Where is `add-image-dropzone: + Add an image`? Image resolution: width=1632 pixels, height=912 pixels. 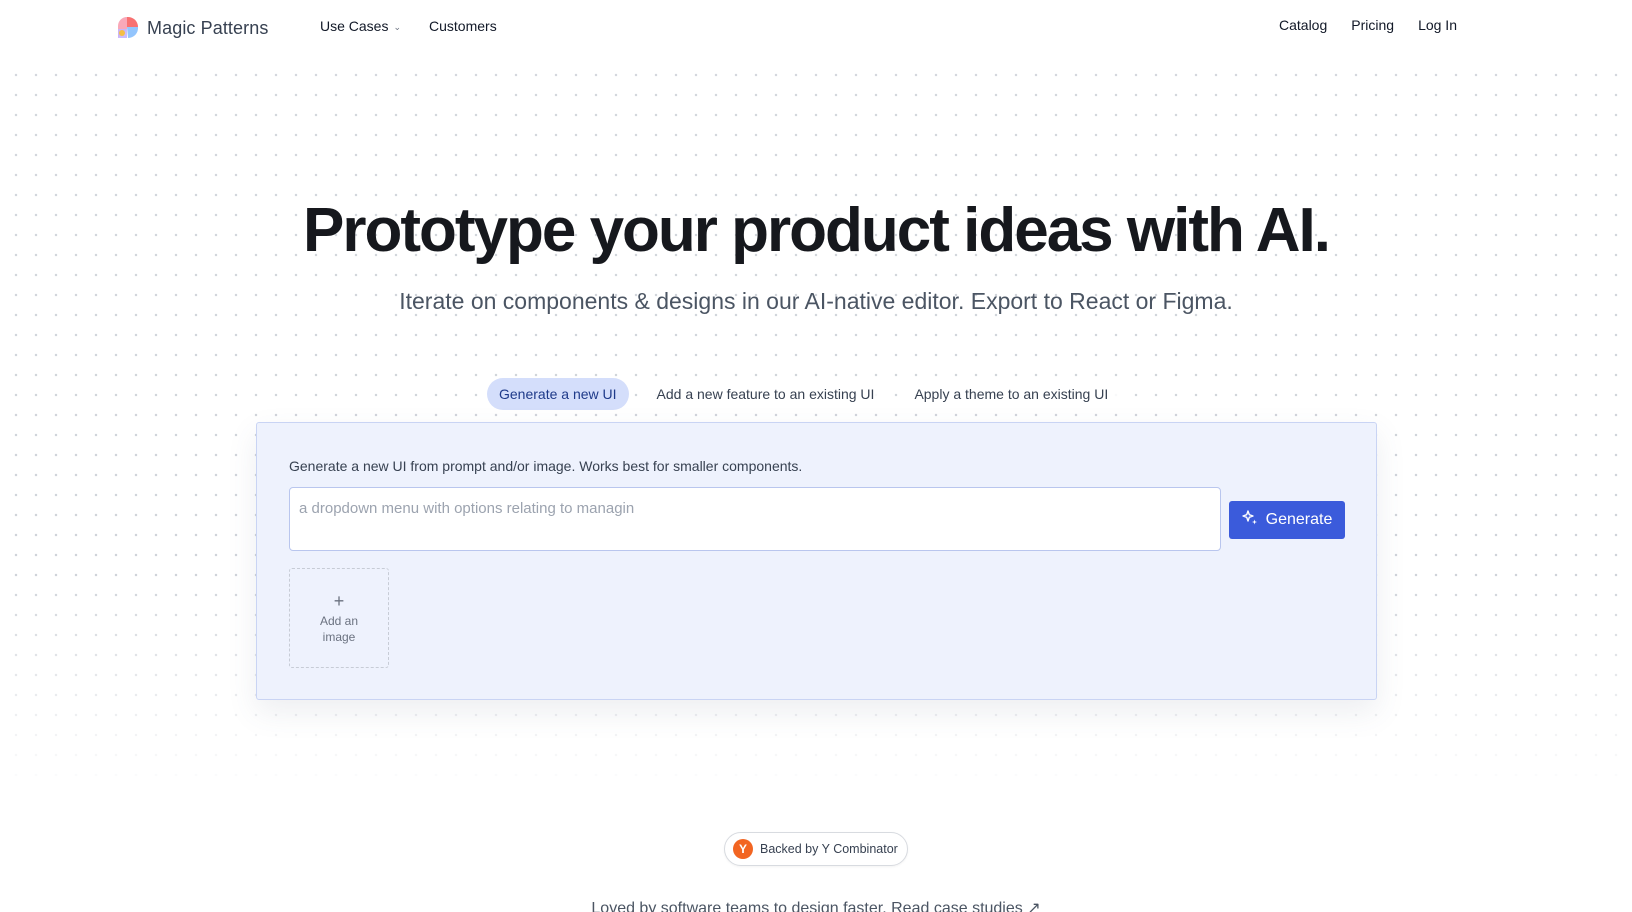 add-image-dropzone: + Add an image is located at coordinates (339, 618).